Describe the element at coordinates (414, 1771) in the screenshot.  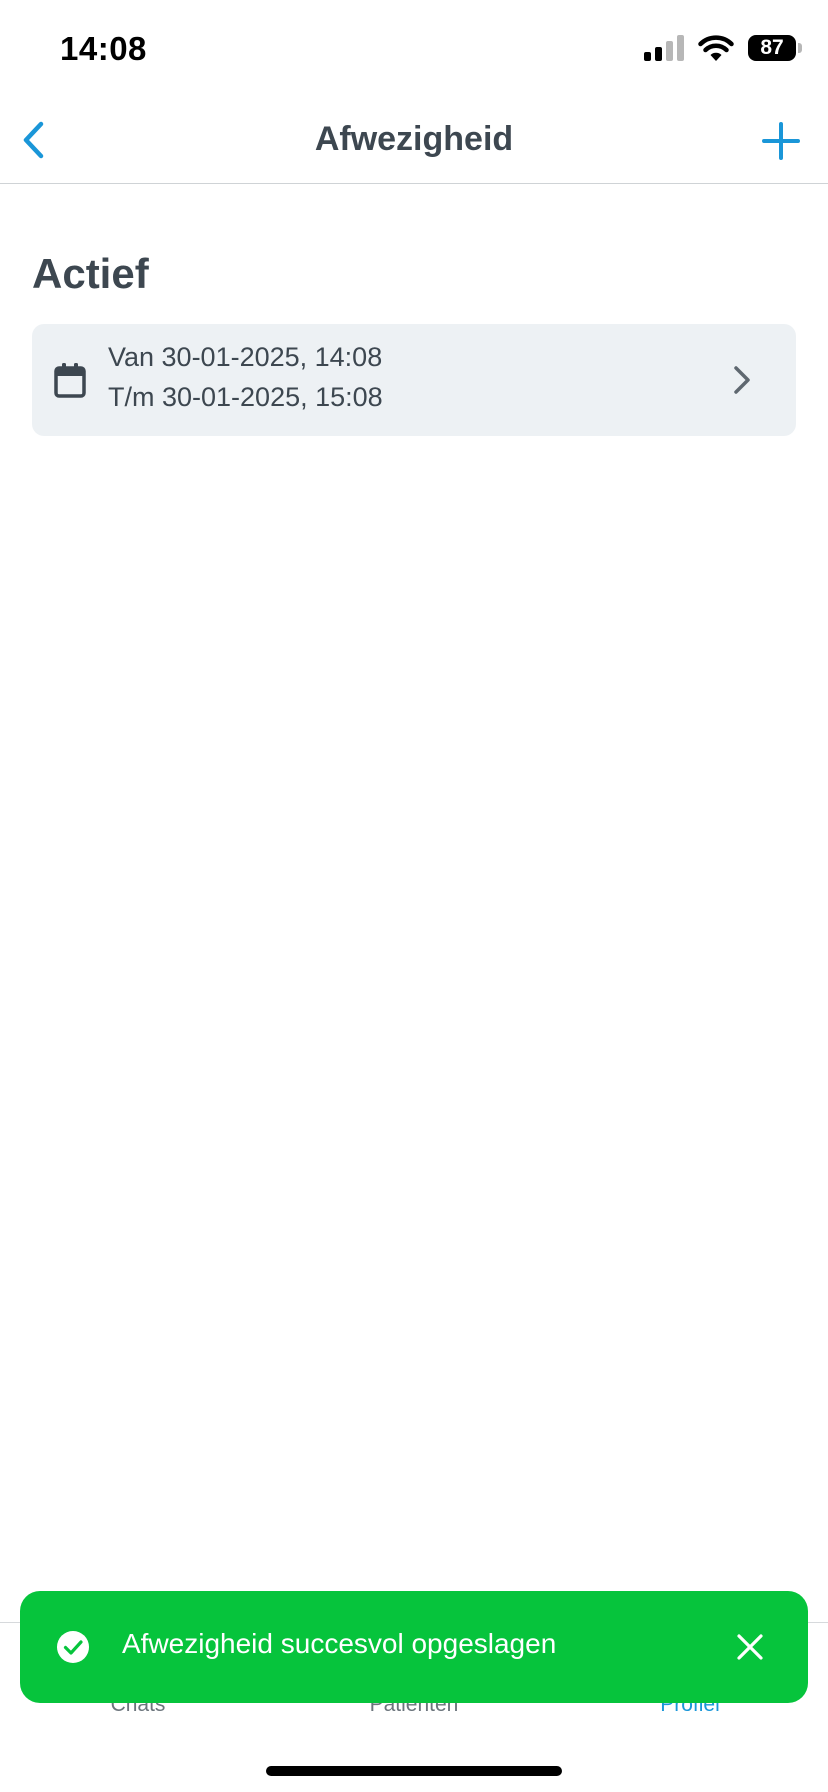
I see `home-indicator` at that location.